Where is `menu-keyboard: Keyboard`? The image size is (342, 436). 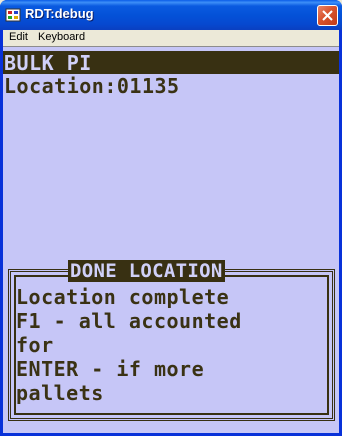 menu-keyboard: Keyboard is located at coordinates (61, 37).